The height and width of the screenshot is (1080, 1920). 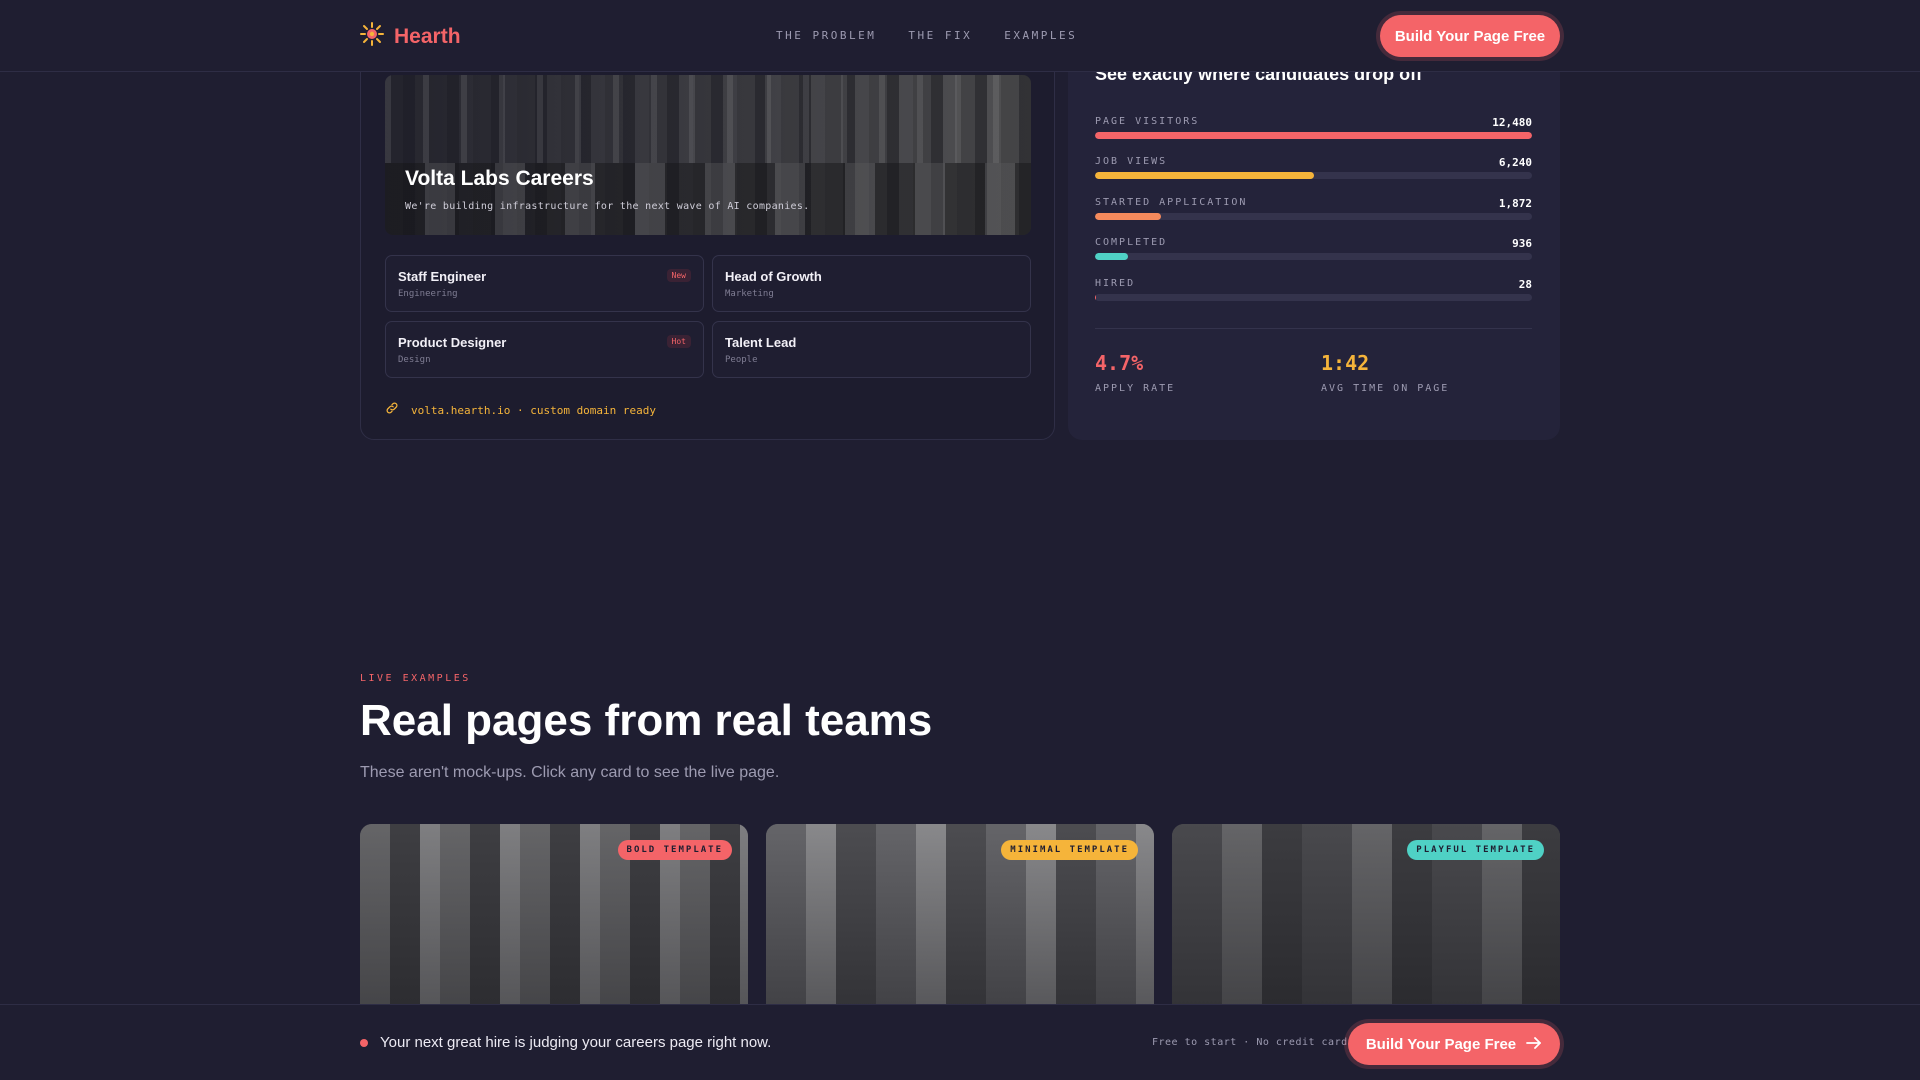 I want to click on job-title: Staff Engineer, so click(x=442, y=276).